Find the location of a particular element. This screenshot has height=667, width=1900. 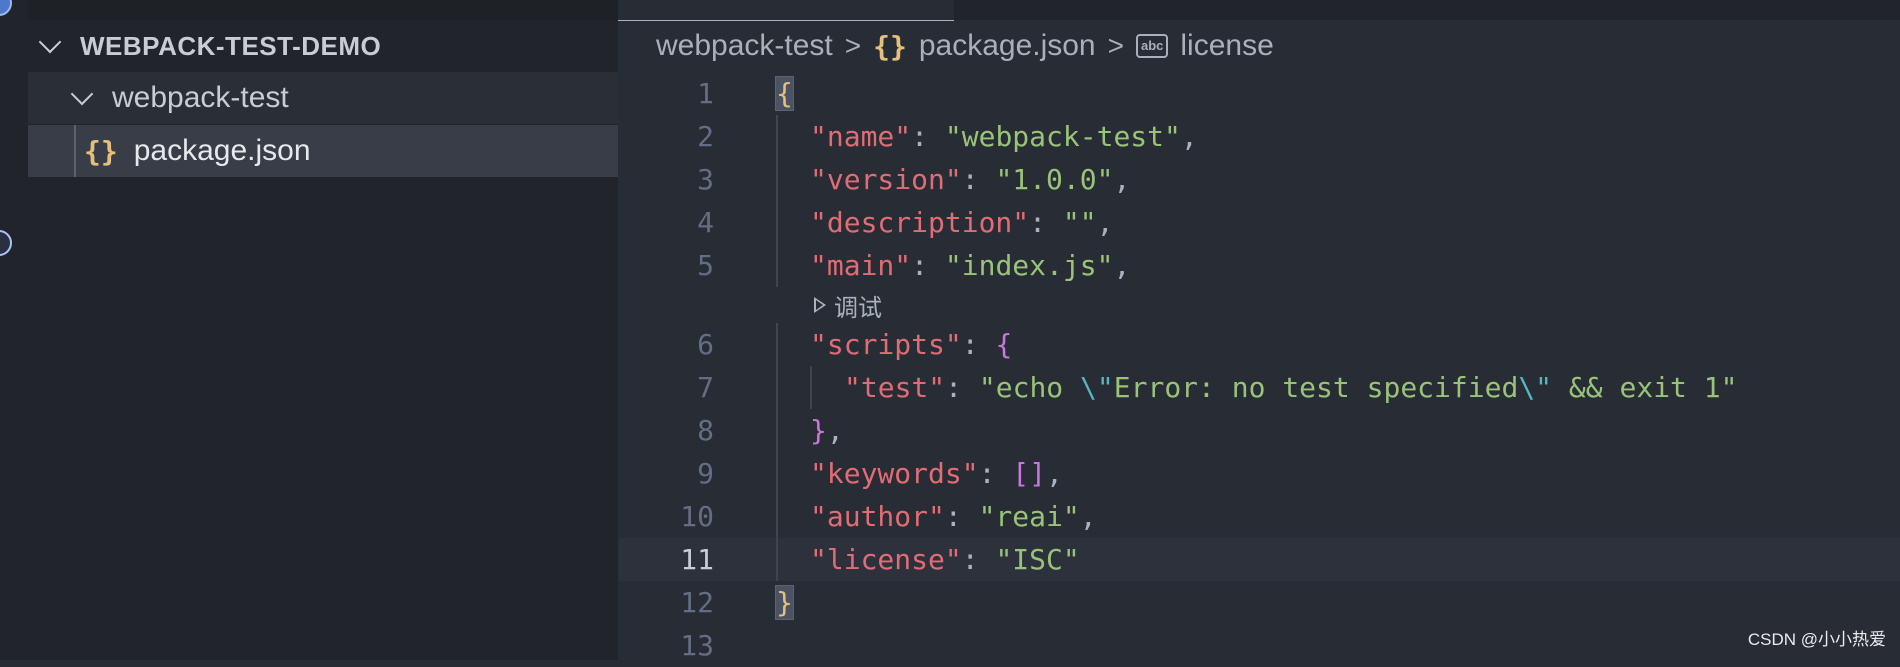

line-number: 11 is located at coordinates (697, 559).